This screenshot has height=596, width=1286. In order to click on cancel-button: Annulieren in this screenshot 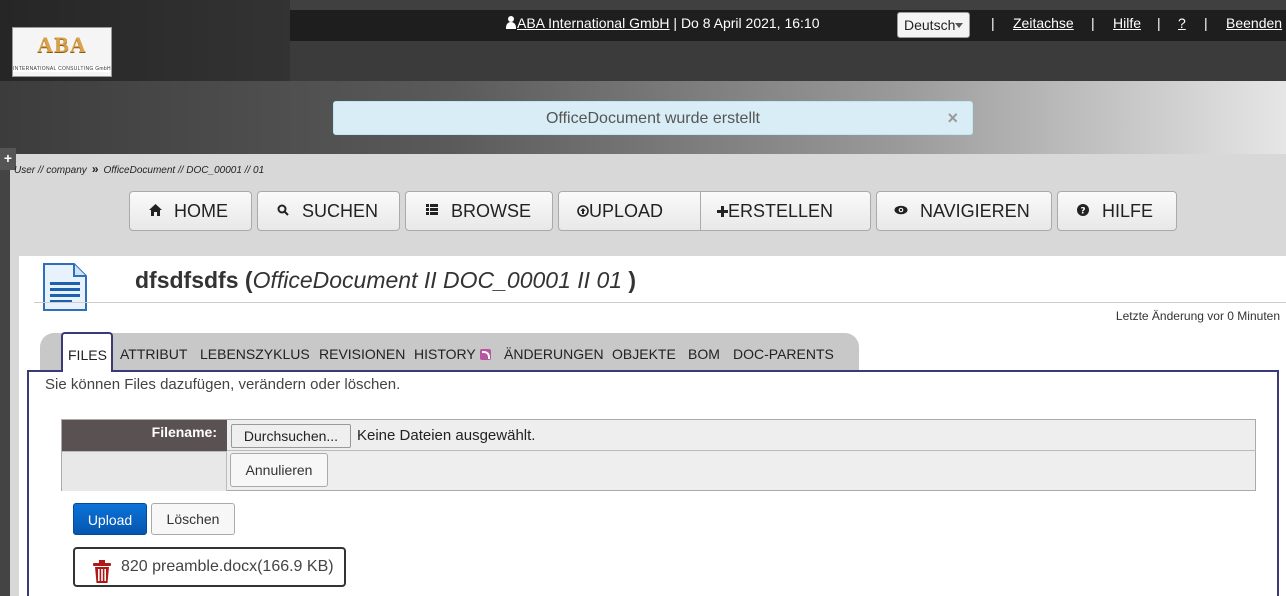, I will do `click(279, 470)`.